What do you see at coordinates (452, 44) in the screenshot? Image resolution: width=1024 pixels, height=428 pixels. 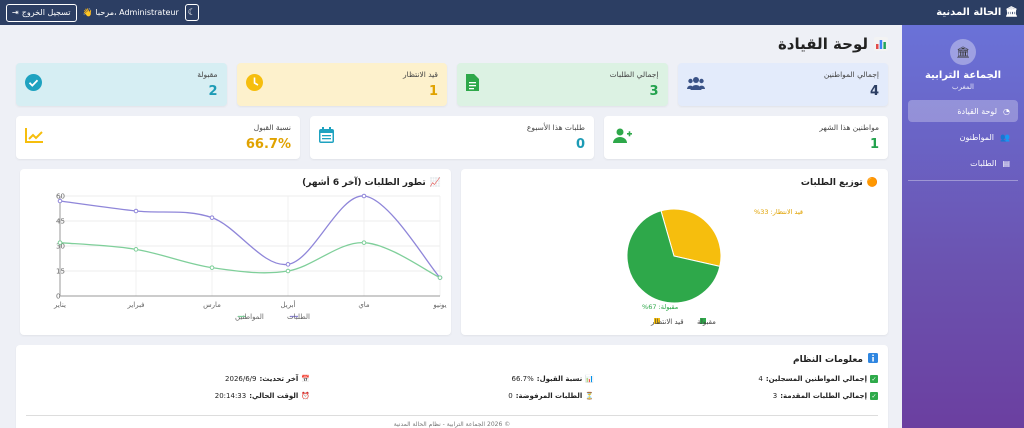 I see `page-title: لوحة القيادة` at bounding box center [452, 44].